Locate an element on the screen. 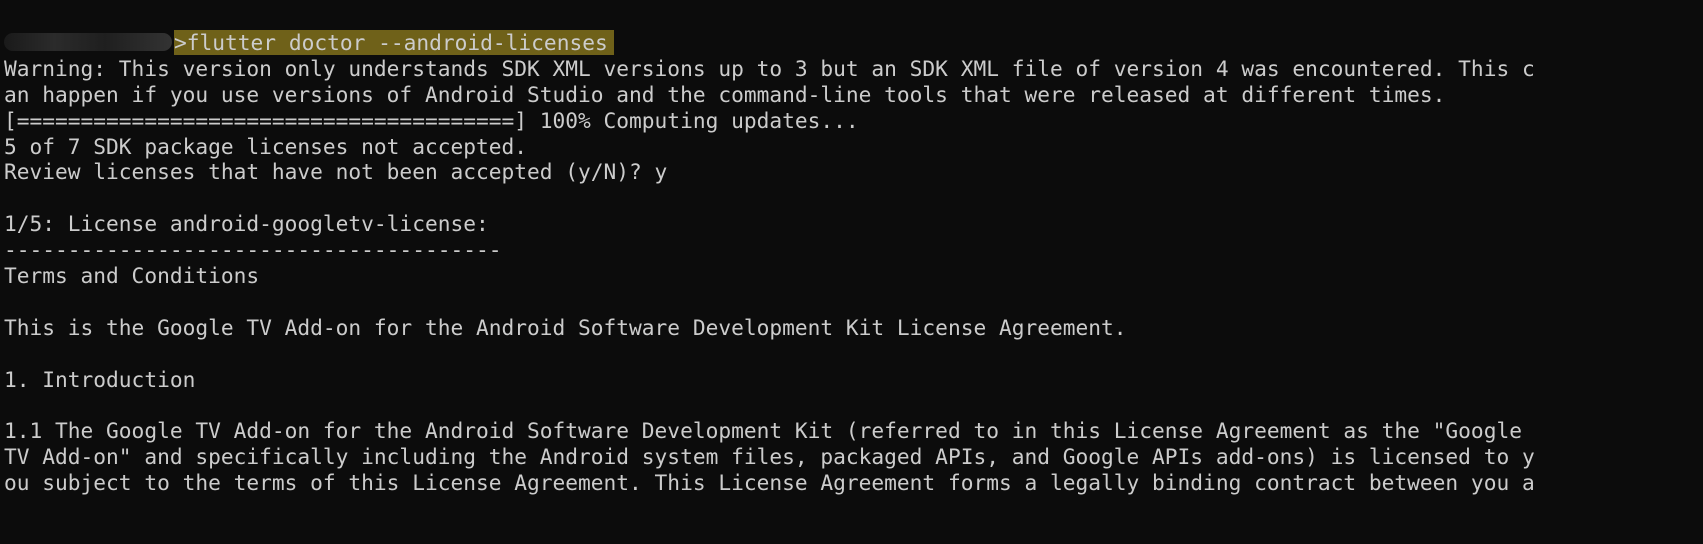  command-highlight: >flutter doctor --android-licenses is located at coordinates (394, 42).